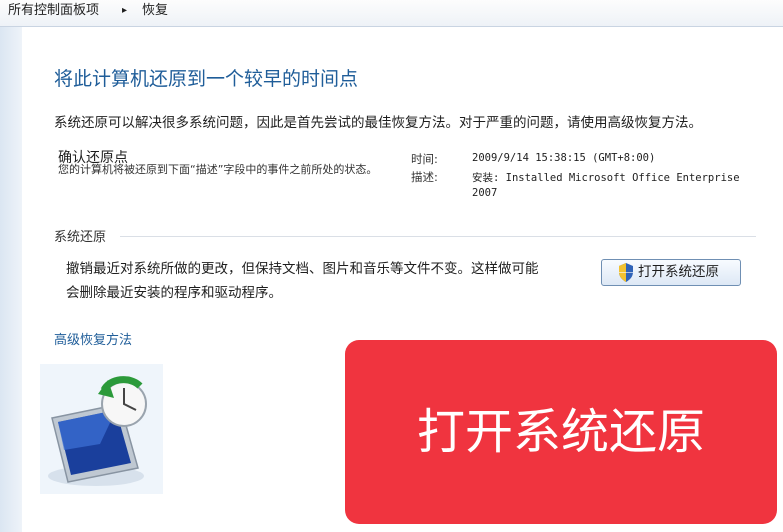 This screenshot has width=783, height=532. Describe the element at coordinates (80, 237) in the screenshot. I see `system-restore-heading: 系统还原` at that location.